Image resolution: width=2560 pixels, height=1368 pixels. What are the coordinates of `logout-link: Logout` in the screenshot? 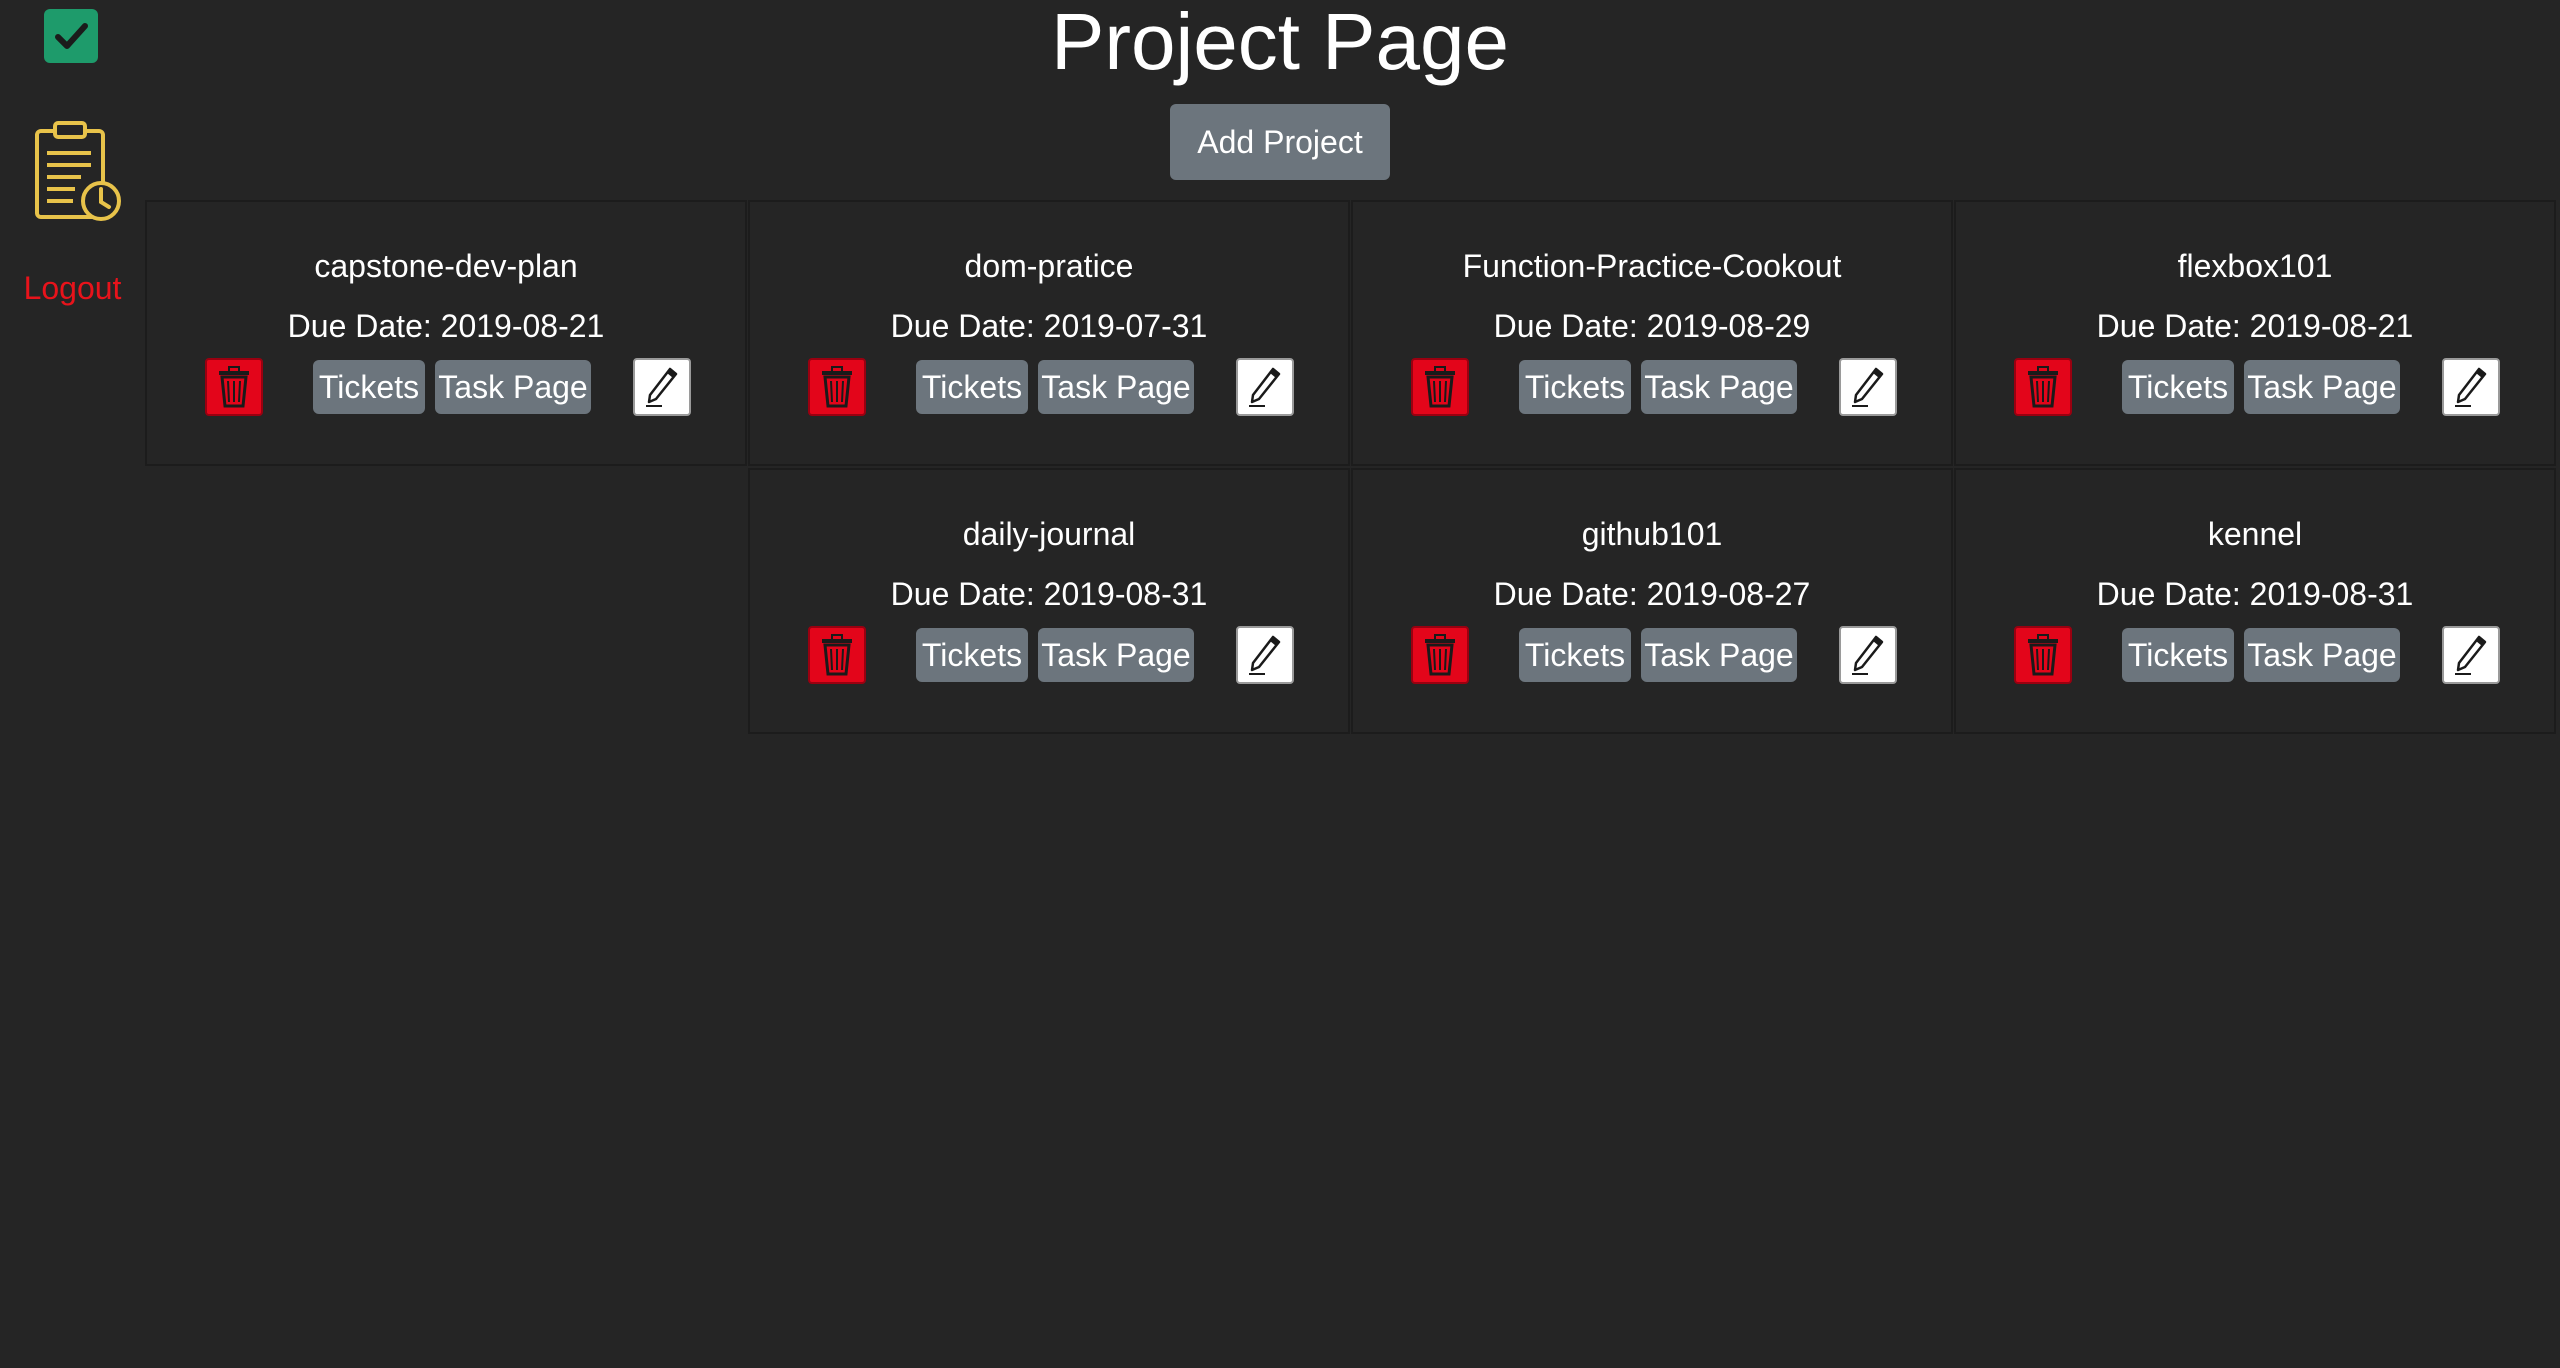 It's located at (72, 288).